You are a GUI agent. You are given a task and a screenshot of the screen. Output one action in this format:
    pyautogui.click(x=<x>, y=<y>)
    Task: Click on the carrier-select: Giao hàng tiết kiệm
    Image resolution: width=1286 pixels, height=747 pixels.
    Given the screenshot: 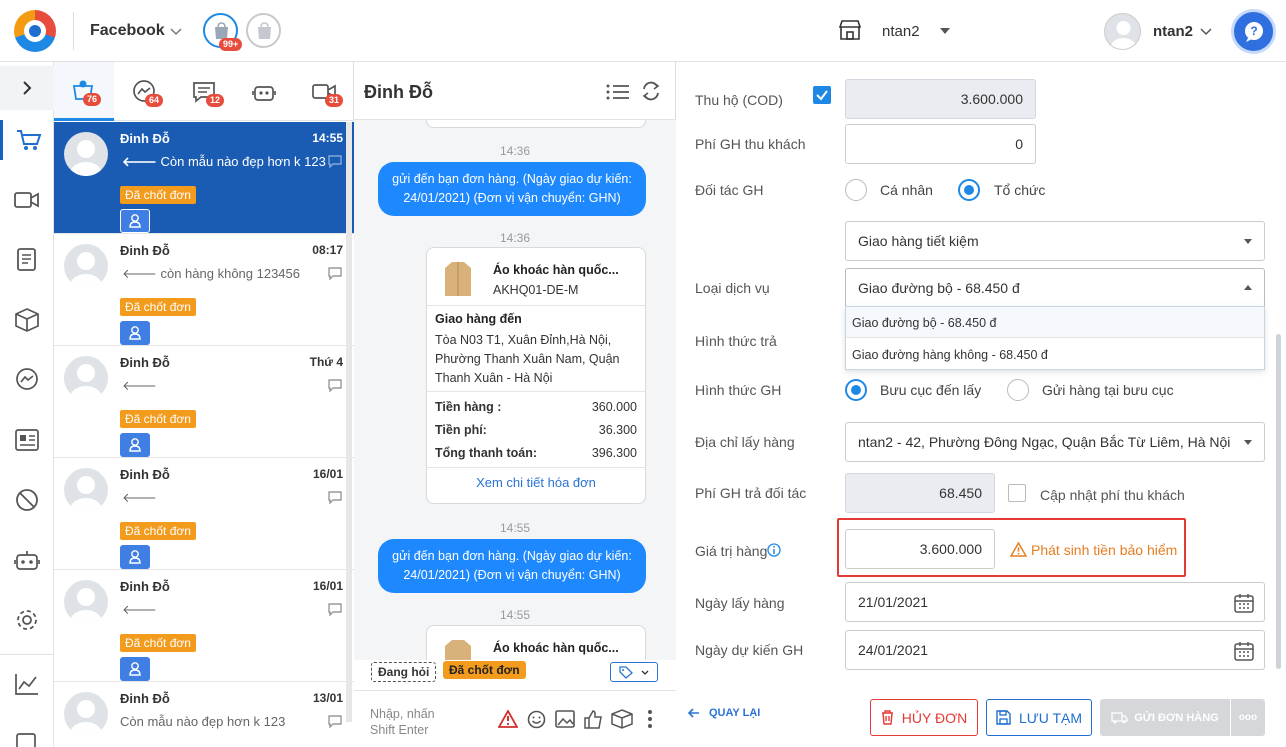 What is the action you would take?
    pyautogui.click(x=1055, y=241)
    